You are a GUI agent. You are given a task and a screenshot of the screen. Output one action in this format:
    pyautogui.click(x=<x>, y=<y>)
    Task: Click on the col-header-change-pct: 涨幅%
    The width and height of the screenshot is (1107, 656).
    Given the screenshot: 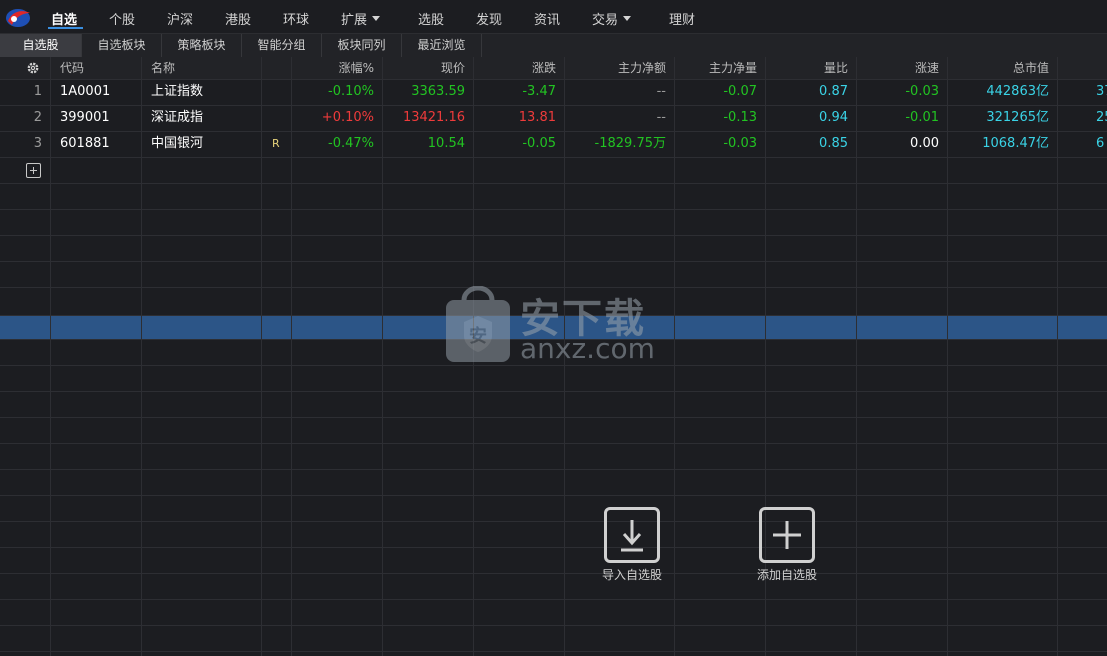 What is the action you would take?
    pyautogui.click(x=333, y=68)
    